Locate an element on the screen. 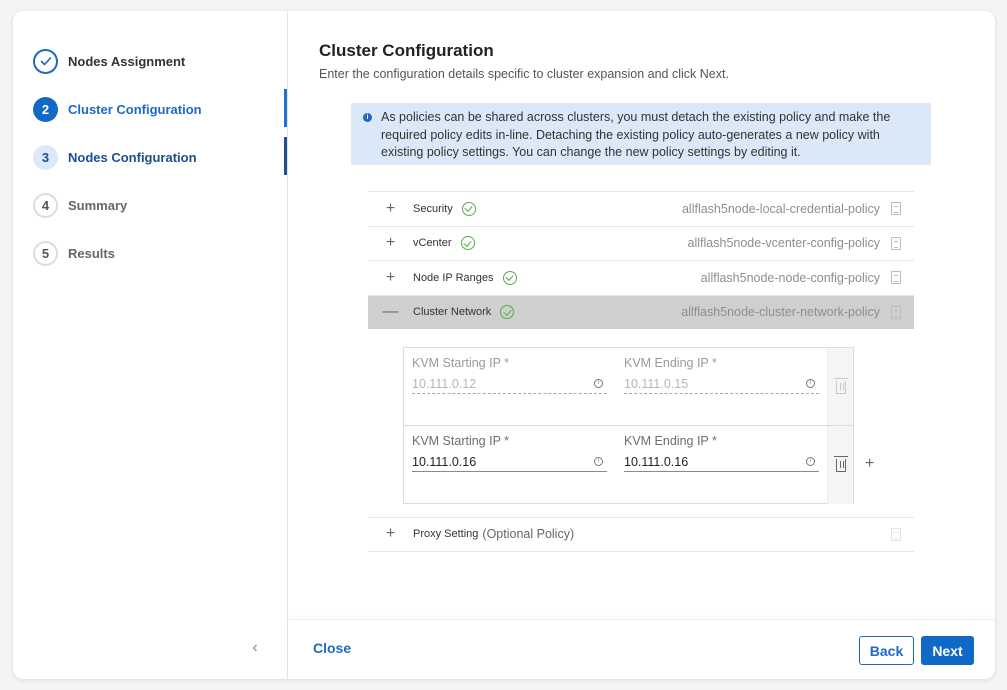 The image size is (1007, 690). add-ip-range-plus-icon: + is located at coordinates (869, 464).